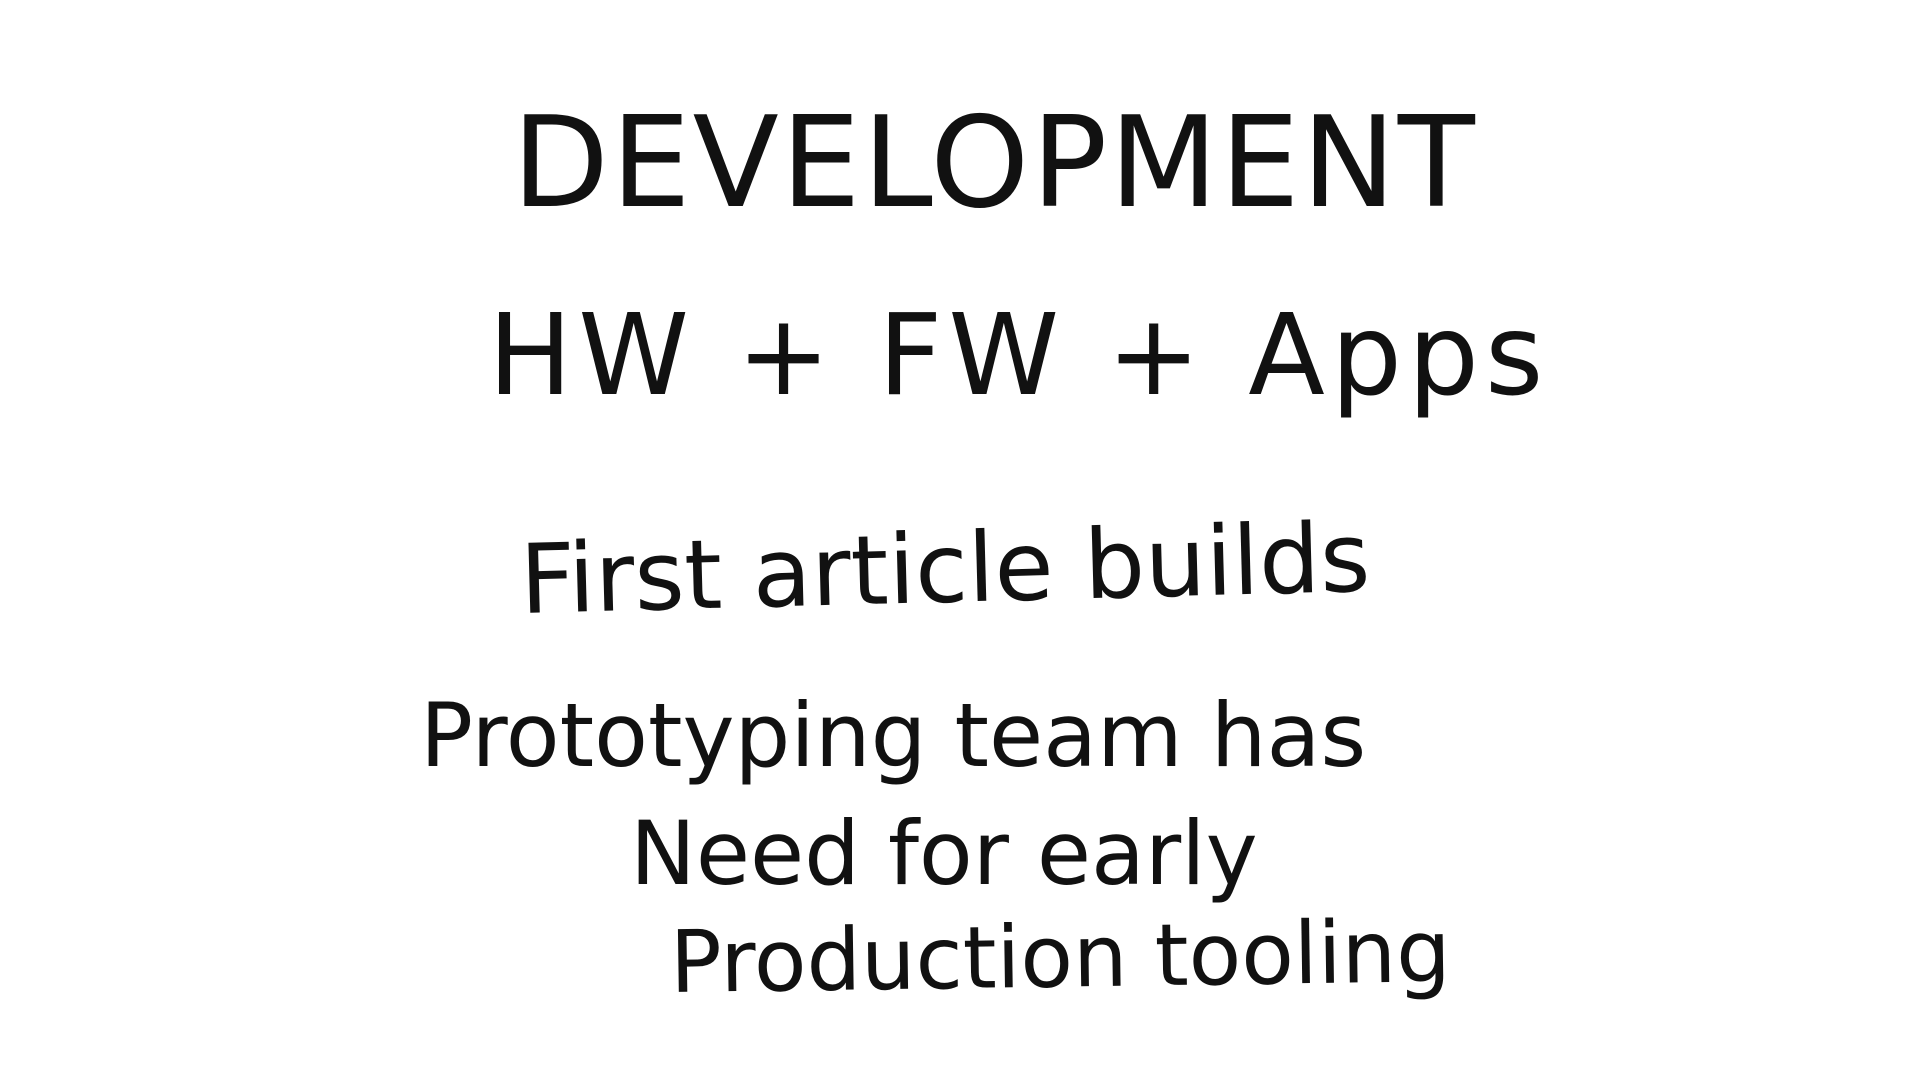  I want to click on slide-title: DEVELOPMENT, so click(994, 162).